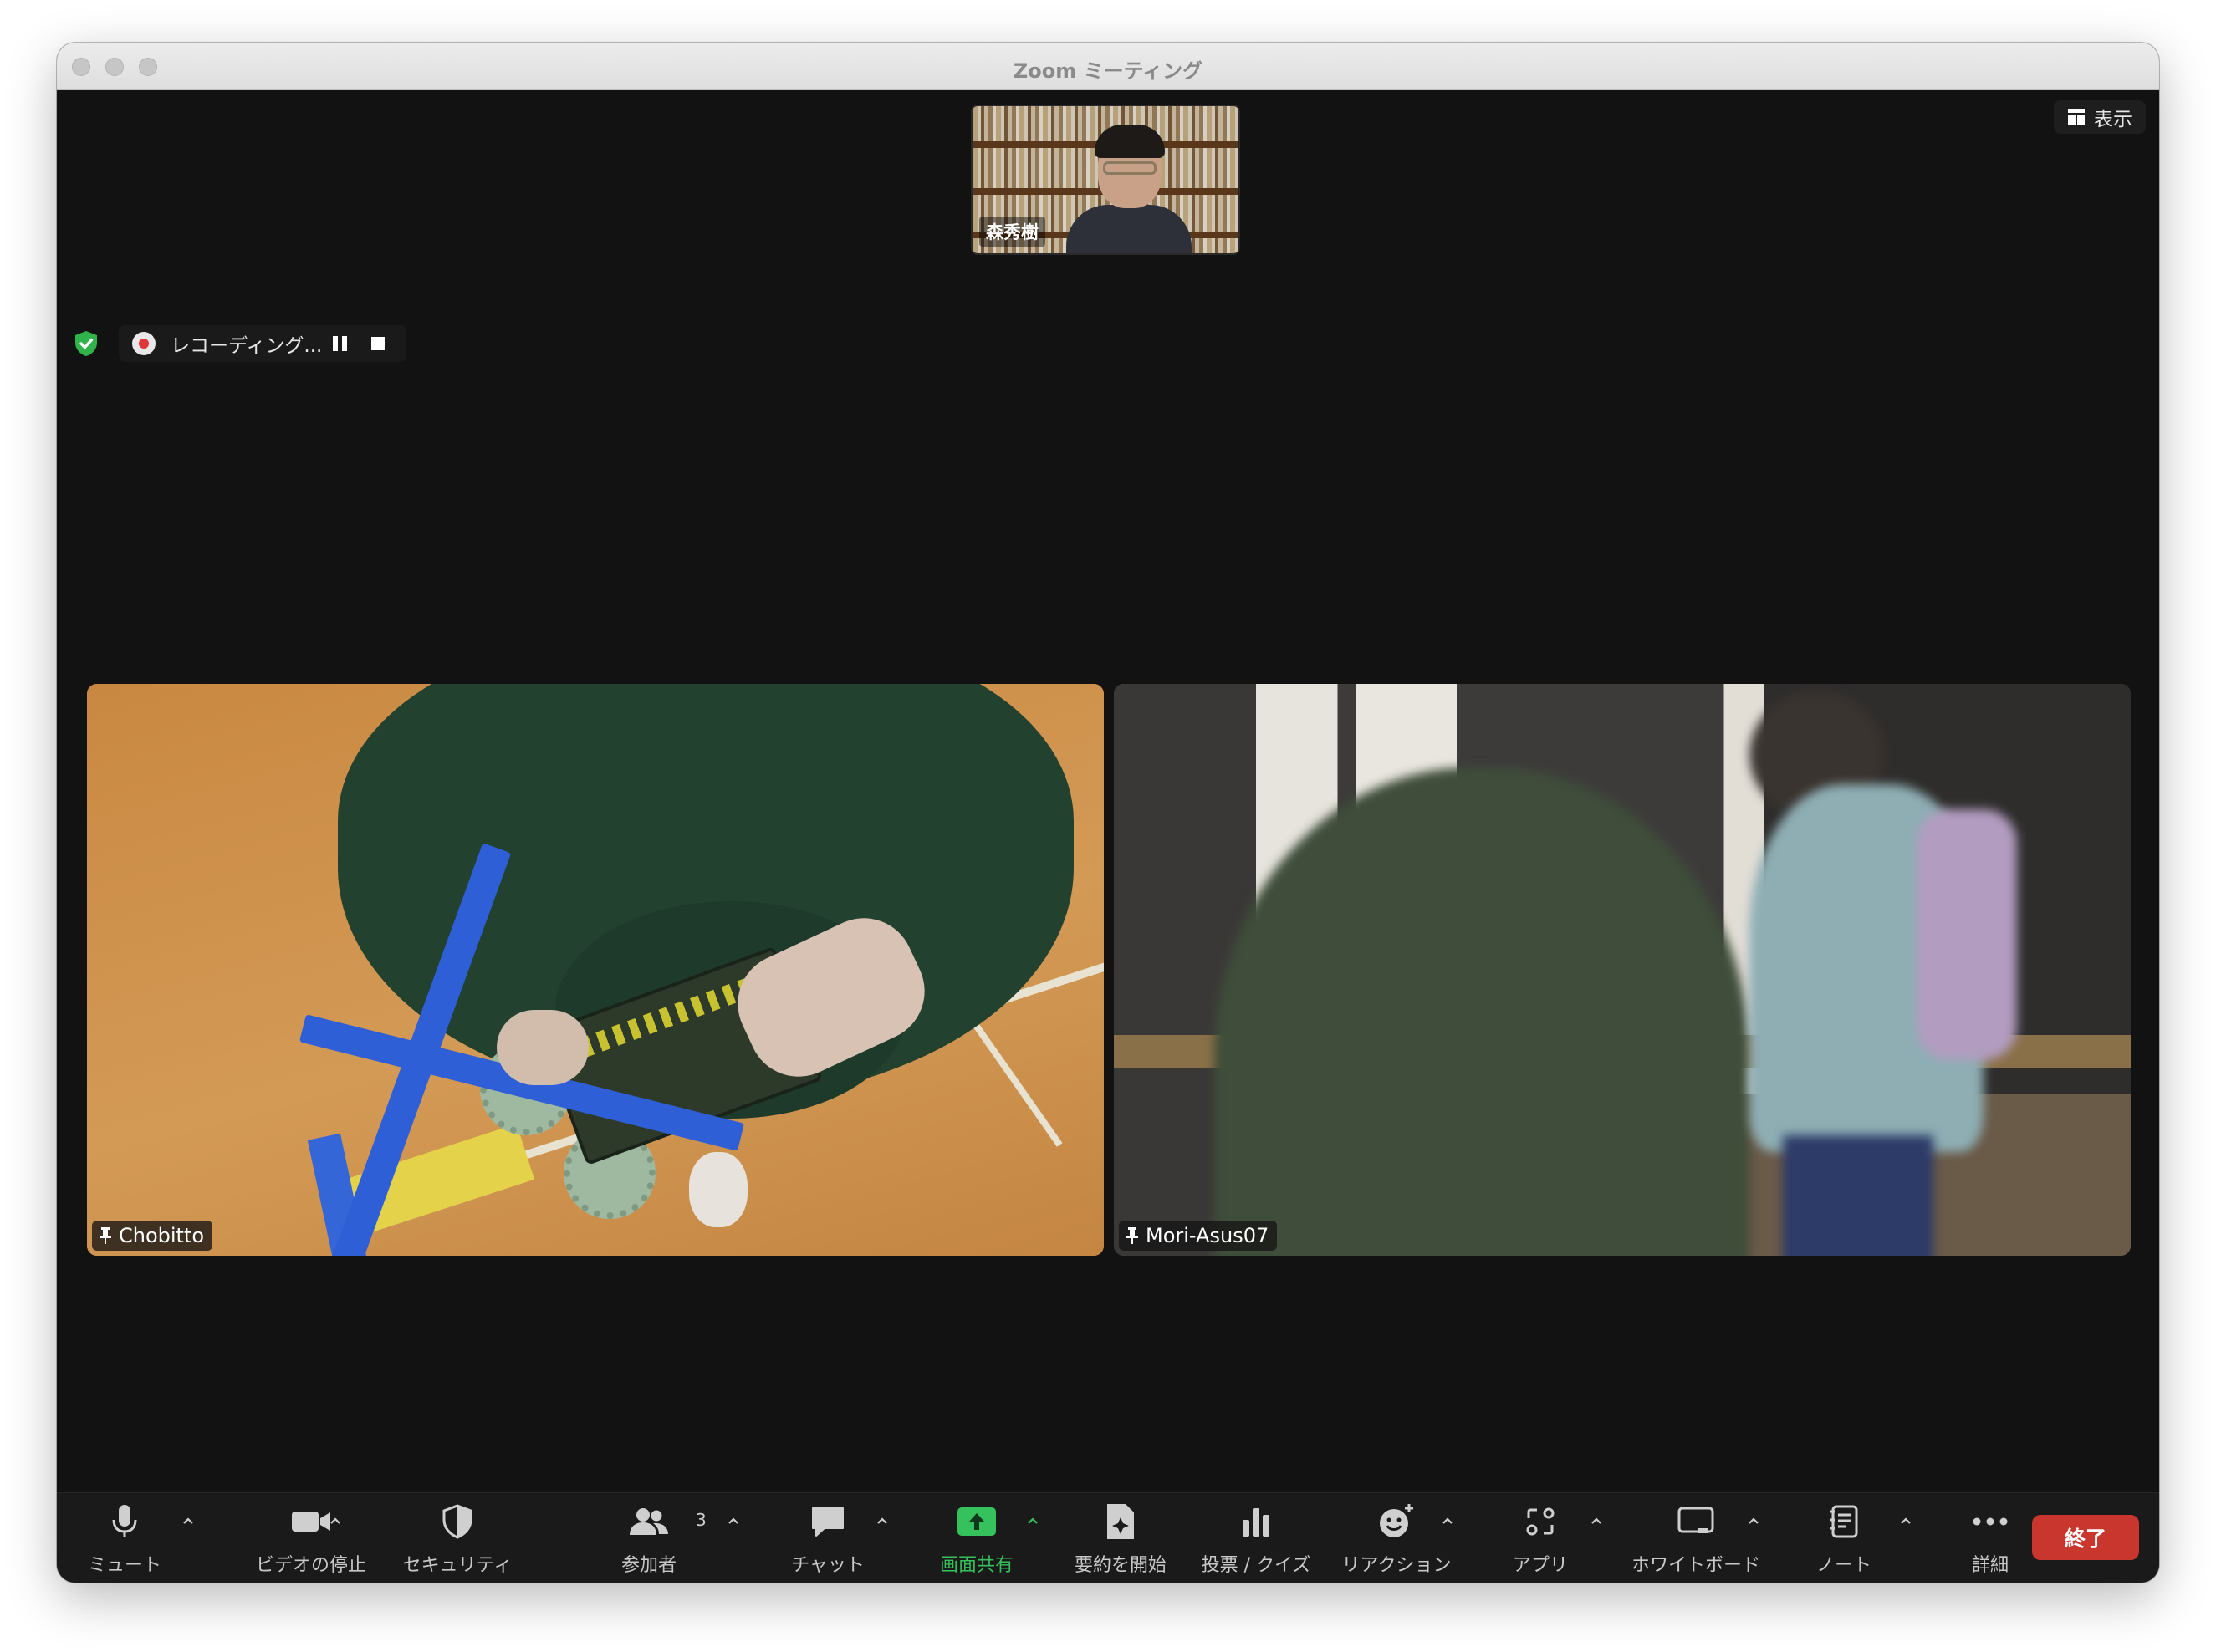 The height and width of the screenshot is (1652, 2216). Describe the element at coordinates (1012, 232) in the screenshot. I see `thumbnail-name: 森秀樹` at that location.